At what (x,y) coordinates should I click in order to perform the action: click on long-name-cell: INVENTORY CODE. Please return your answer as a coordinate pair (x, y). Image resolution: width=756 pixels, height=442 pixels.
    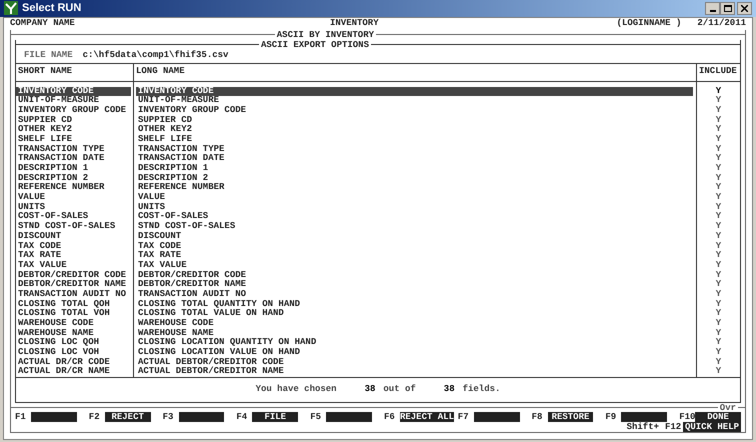
    Looking at the image, I should click on (414, 91).